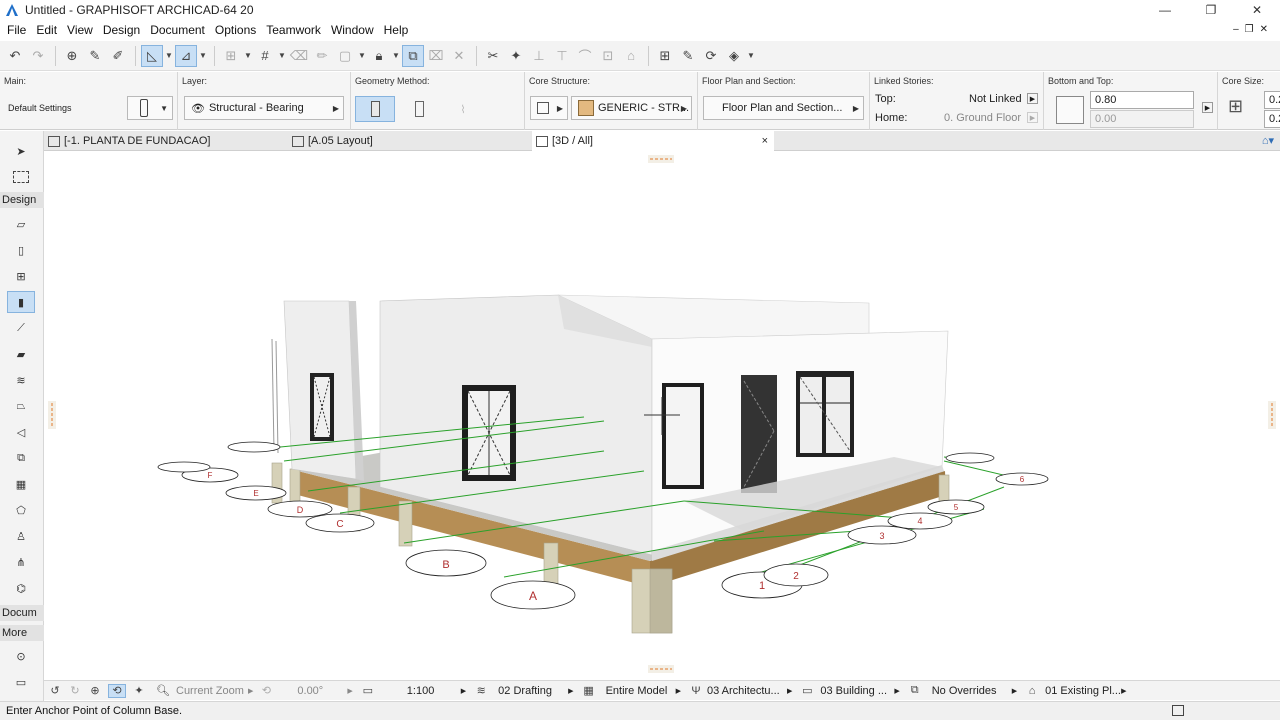 The height and width of the screenshot is (720, 1280). Describe the element at coordinates (250, 691) in the screenshot. I see `zoom-arrow-icon: ▶` at that location.